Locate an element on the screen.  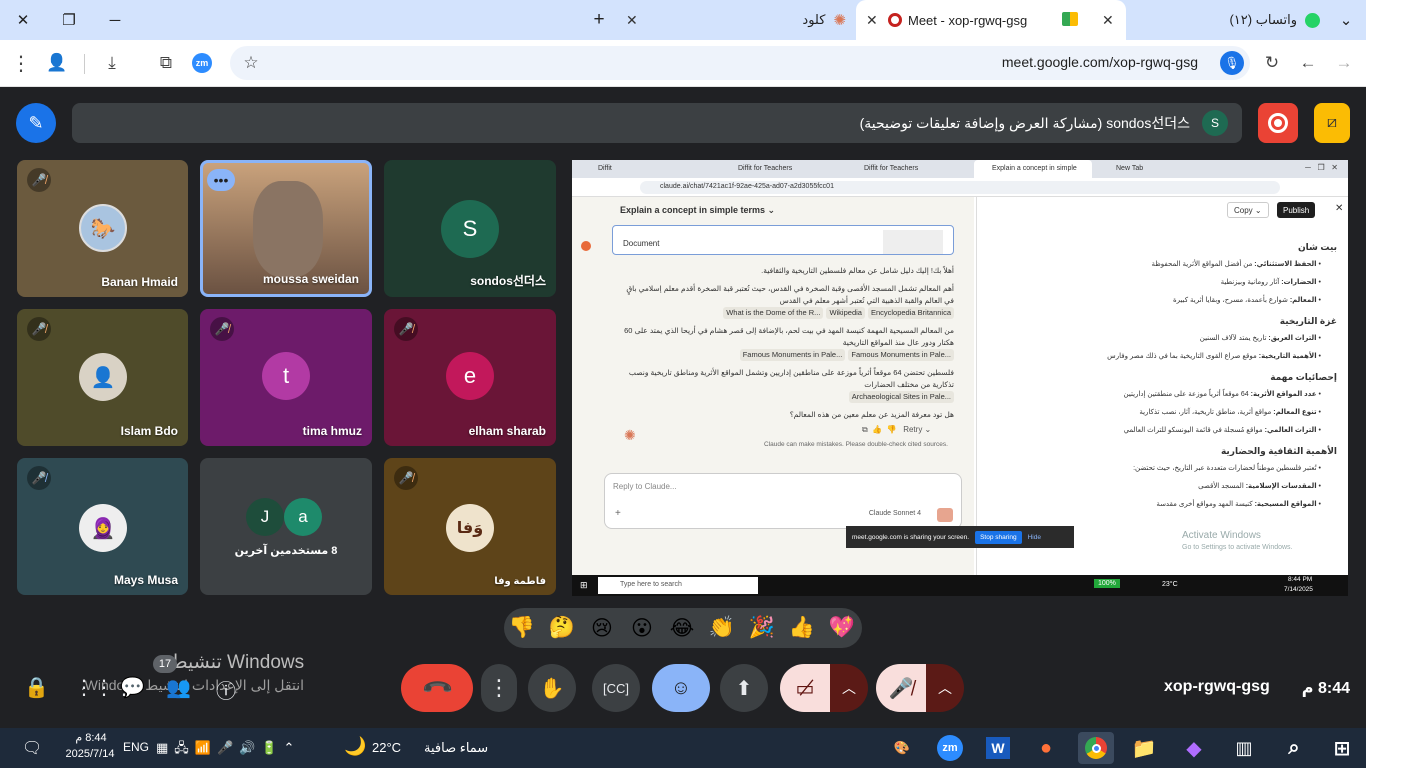
publish-button: Publish is located at coordinates (1296, 210).